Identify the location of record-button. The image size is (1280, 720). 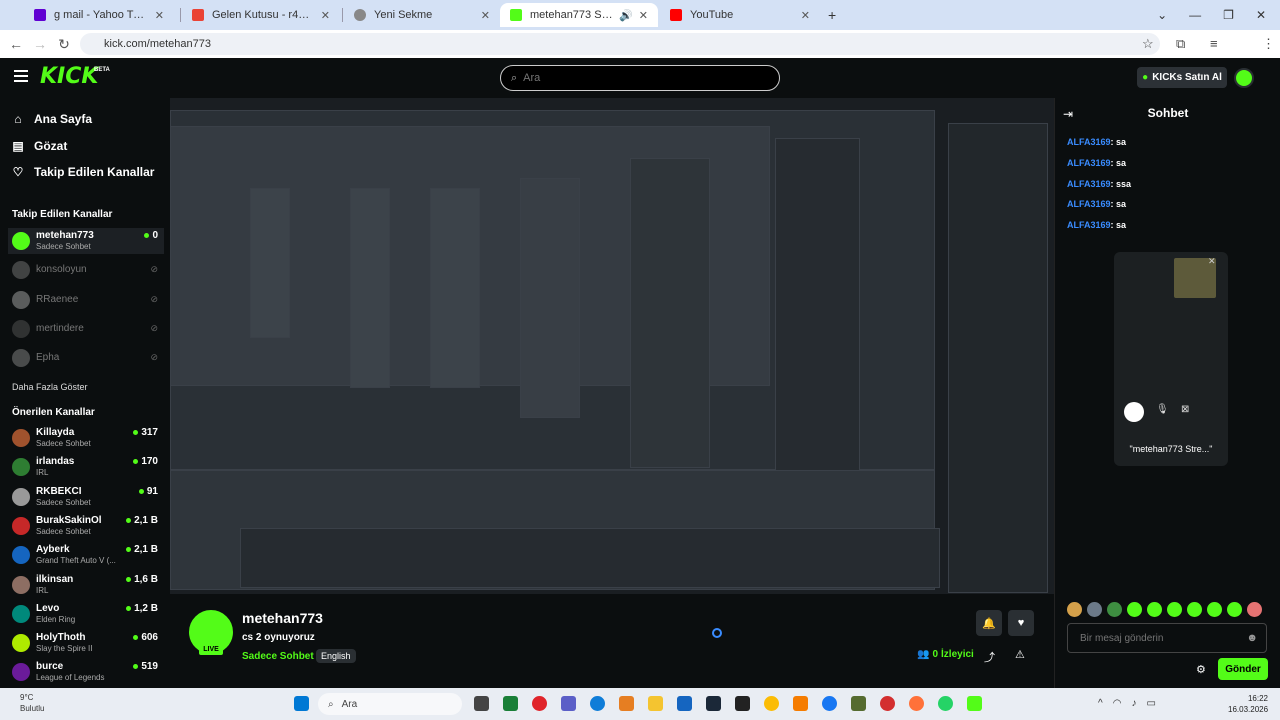
(1134, 412).